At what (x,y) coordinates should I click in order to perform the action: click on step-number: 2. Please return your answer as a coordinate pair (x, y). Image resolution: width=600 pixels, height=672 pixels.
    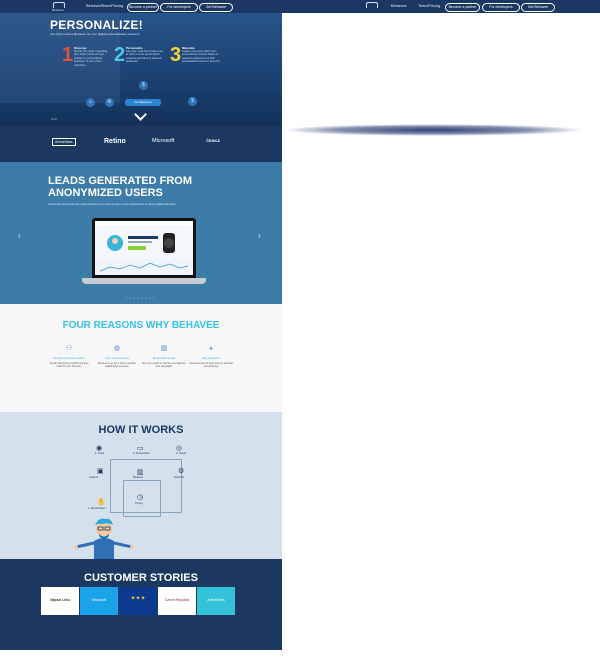
    Looking at the image, I should click on (120, 55).